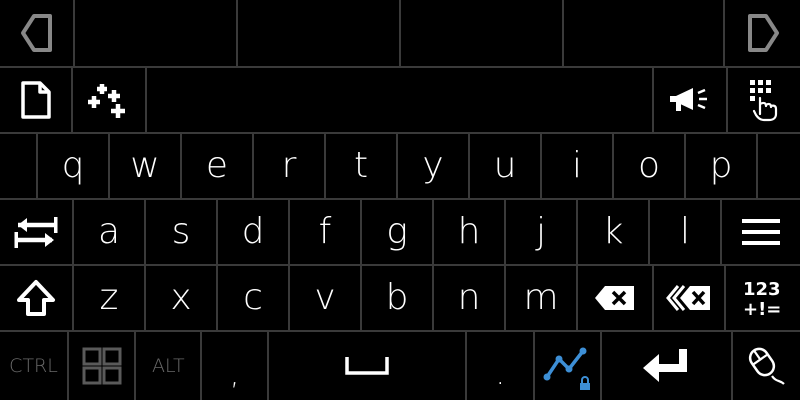 The width and height of the screenshot is (800, 400). Describe the element at coordinates (614, 232) in the screenshot. I see `key-k: k` at that location.